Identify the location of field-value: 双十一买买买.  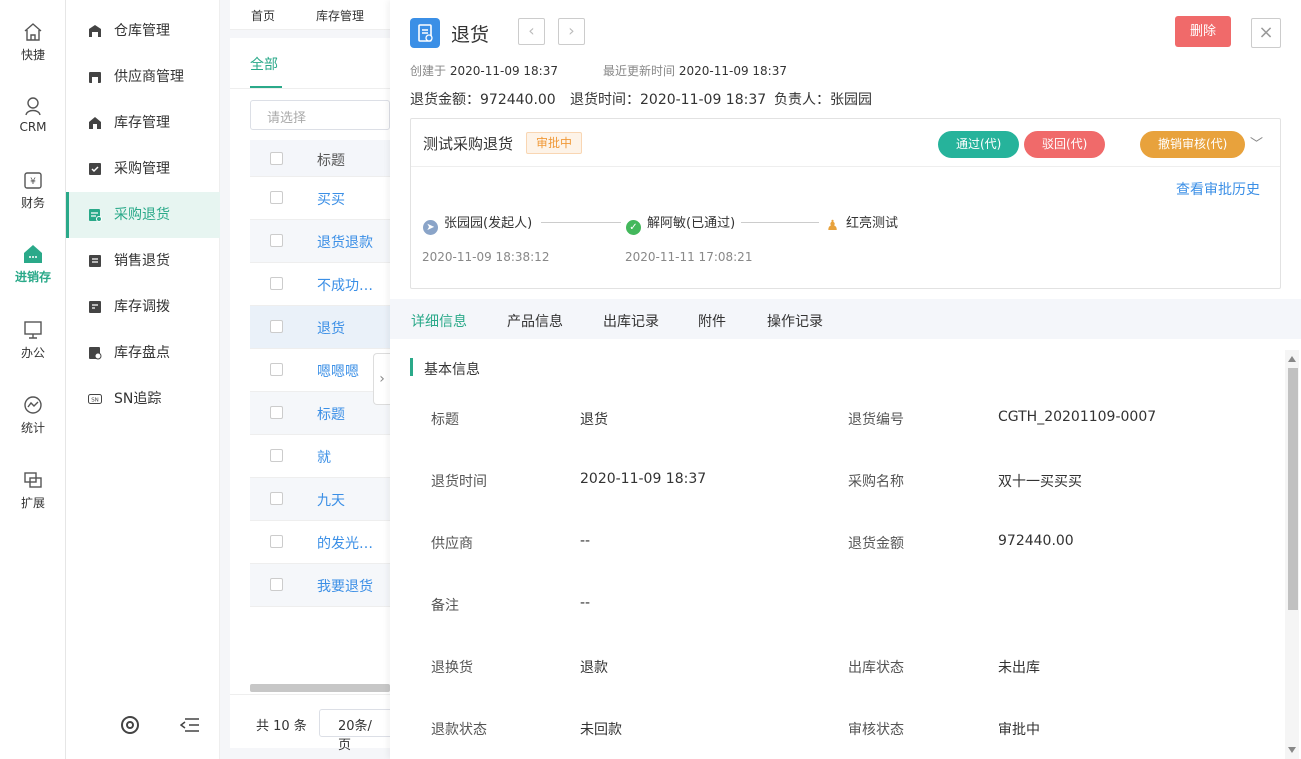
(1040, 482).